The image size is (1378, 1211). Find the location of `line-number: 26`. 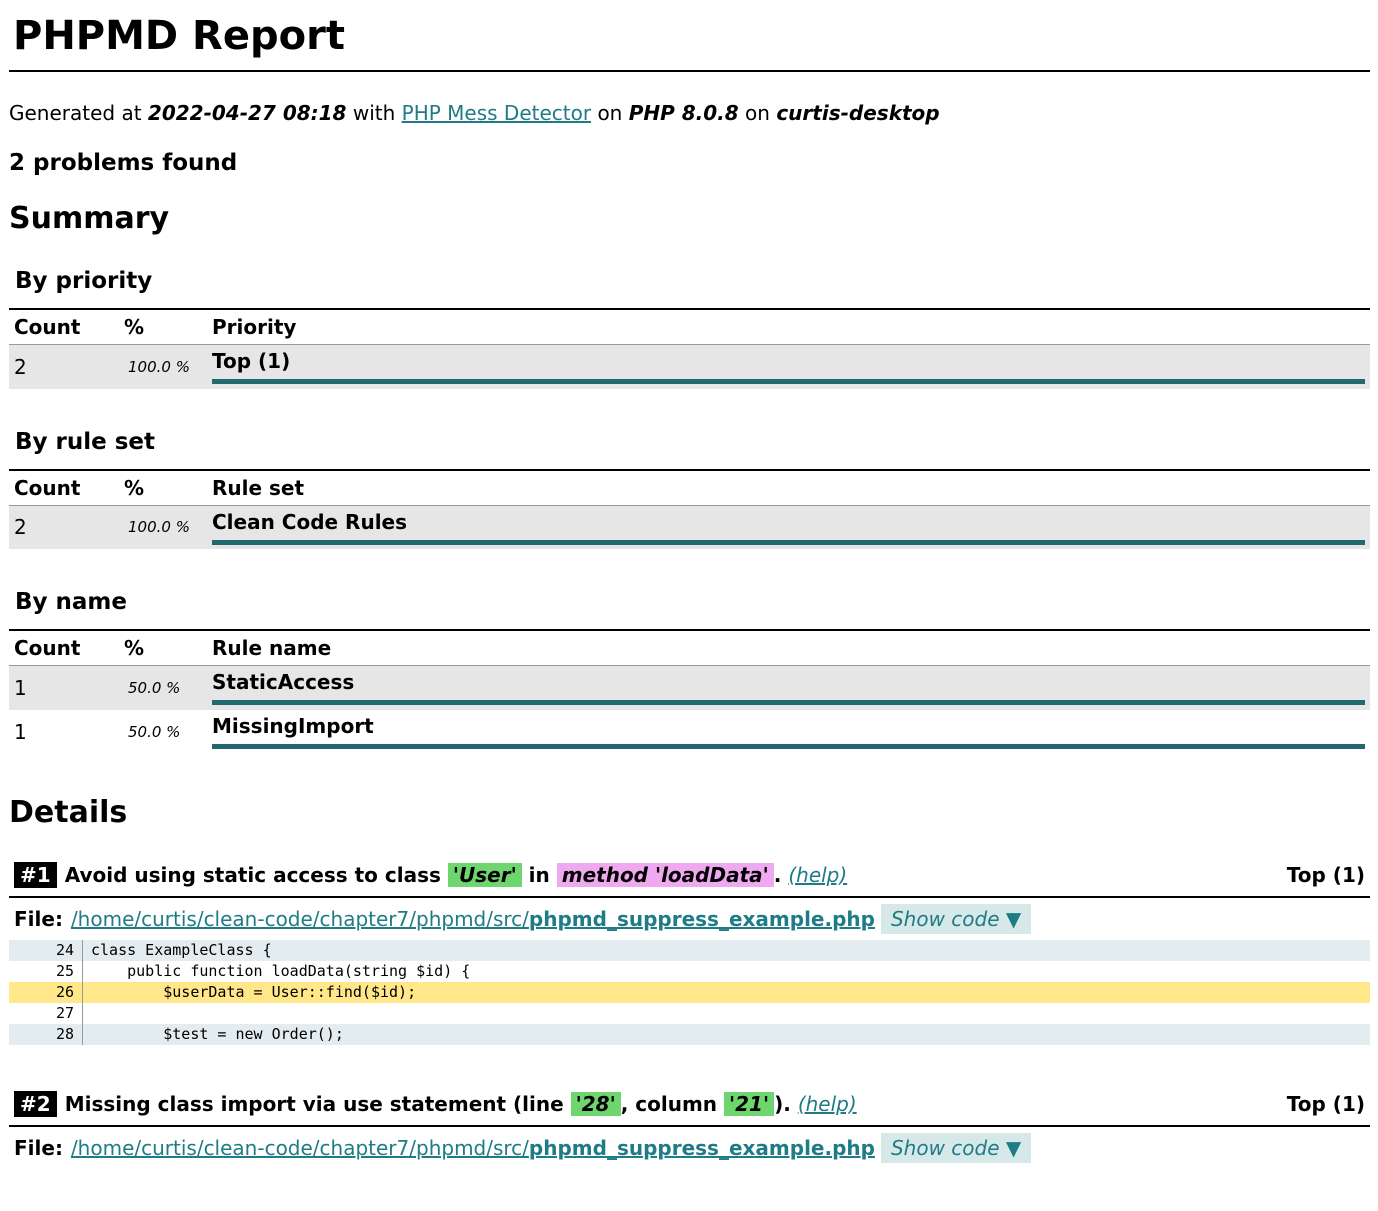

line-number: 26 is located at coordinates (46, 992).